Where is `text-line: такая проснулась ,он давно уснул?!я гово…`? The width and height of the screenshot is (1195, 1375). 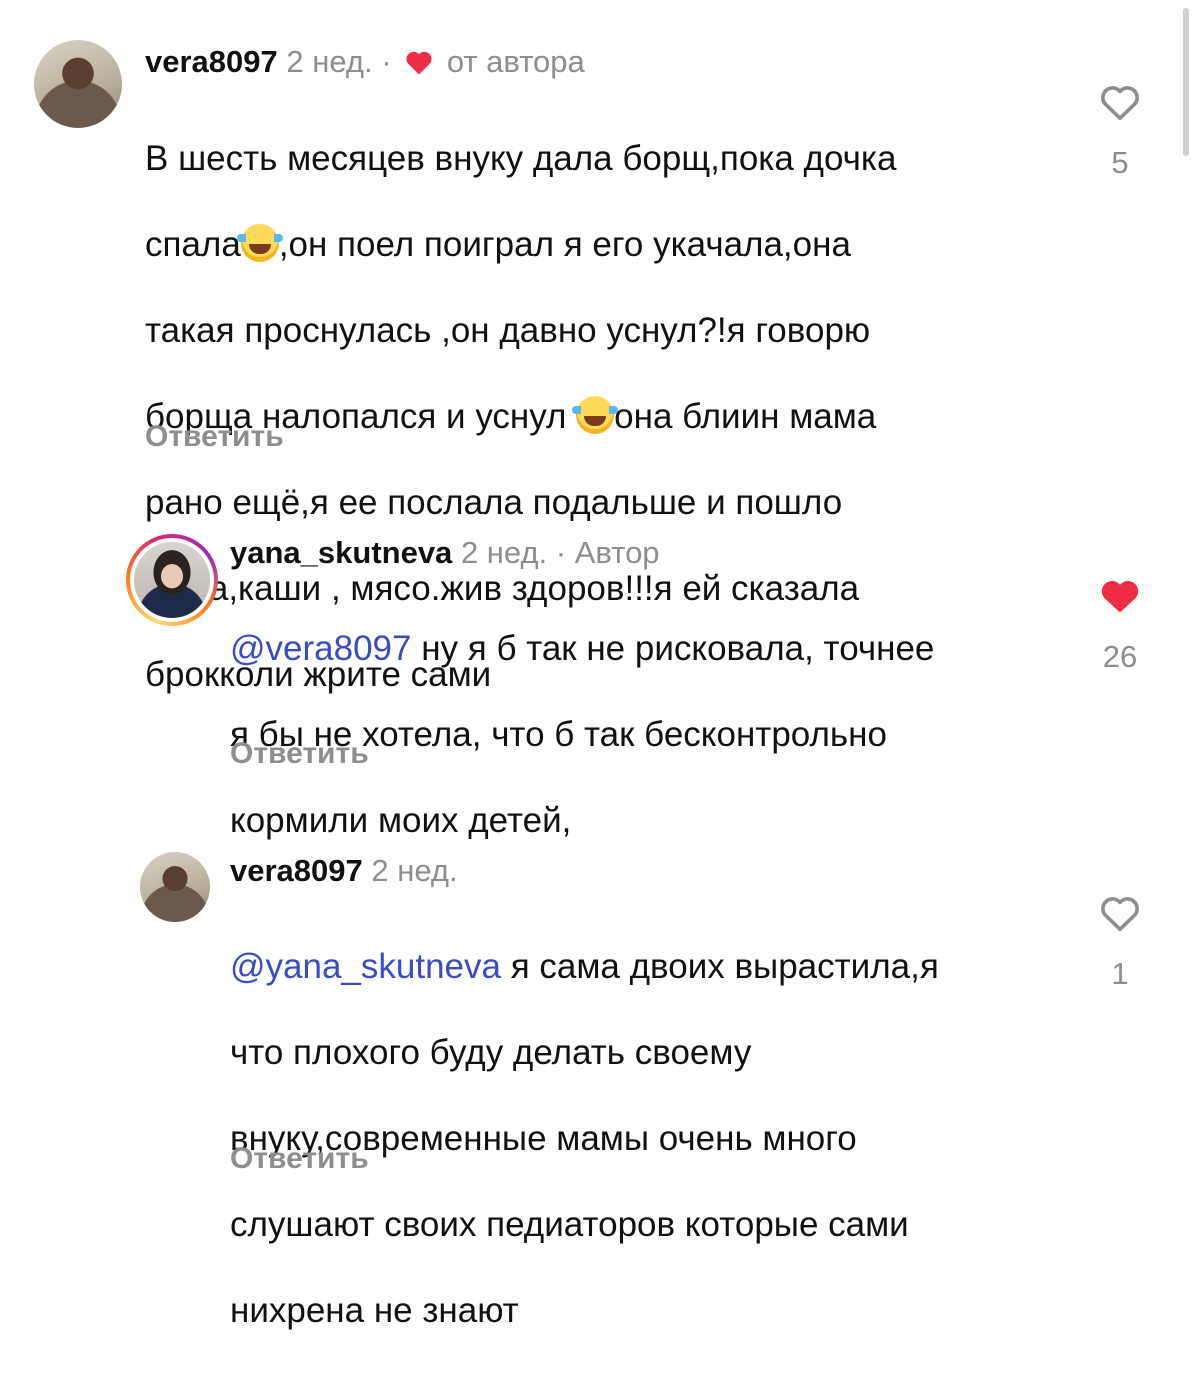 text-line: такая проснулась ,он давно уснул?!я гово… is located at coordinates (508, 330).